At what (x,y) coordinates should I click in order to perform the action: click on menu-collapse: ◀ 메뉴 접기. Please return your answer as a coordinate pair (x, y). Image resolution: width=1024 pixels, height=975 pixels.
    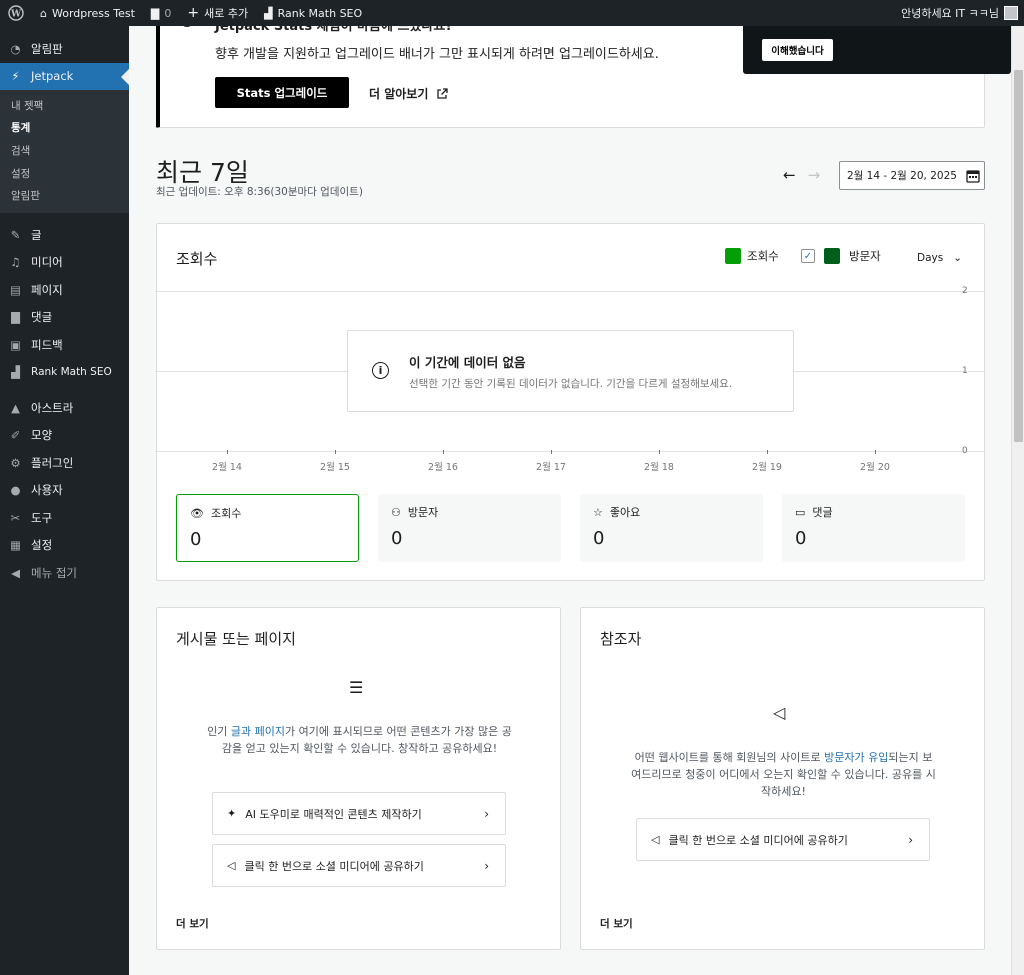
    Looking at the image, I should click on (64, 573).